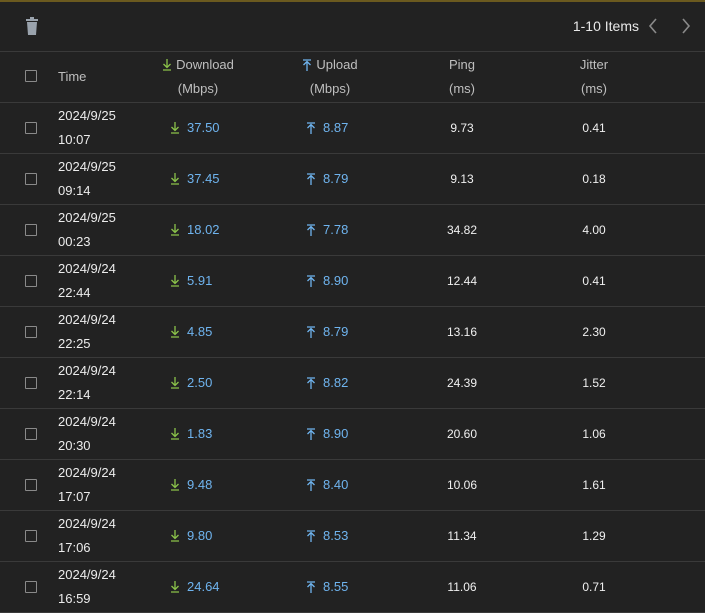 The width and height of the screenshot is (705, 613). What do you see at coordinates (198, 77) in the screenshot?
I see `column-header-download: Download (Mbps)` at bounding box center [198, 77].